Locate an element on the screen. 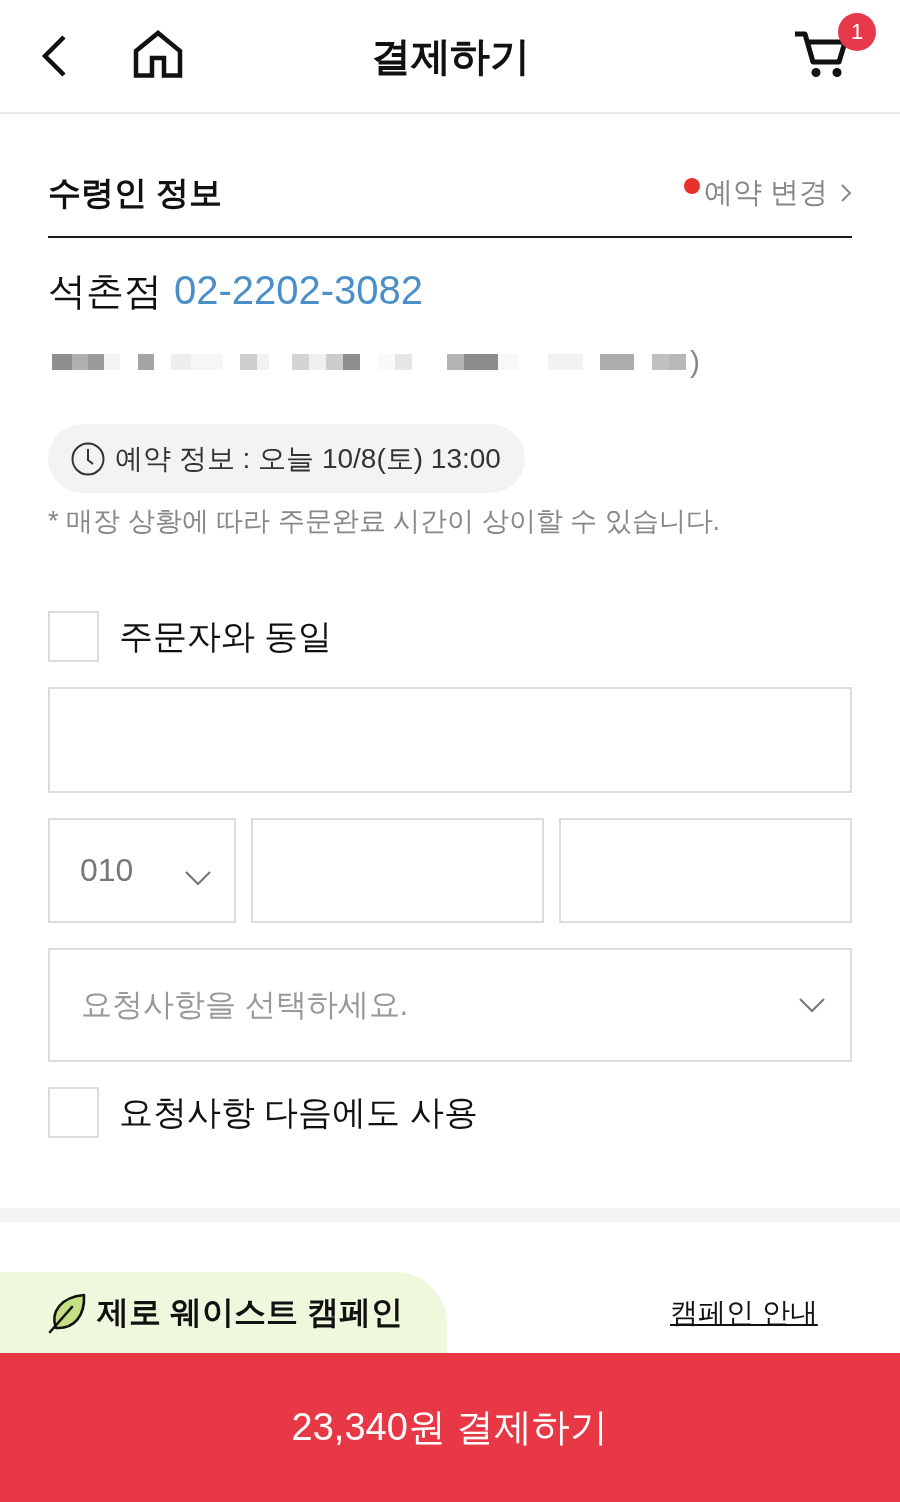  reservation-info-text: 예약 정보 : 오늘 10/8(토) 13:00 is located at coordinates (308, 458).